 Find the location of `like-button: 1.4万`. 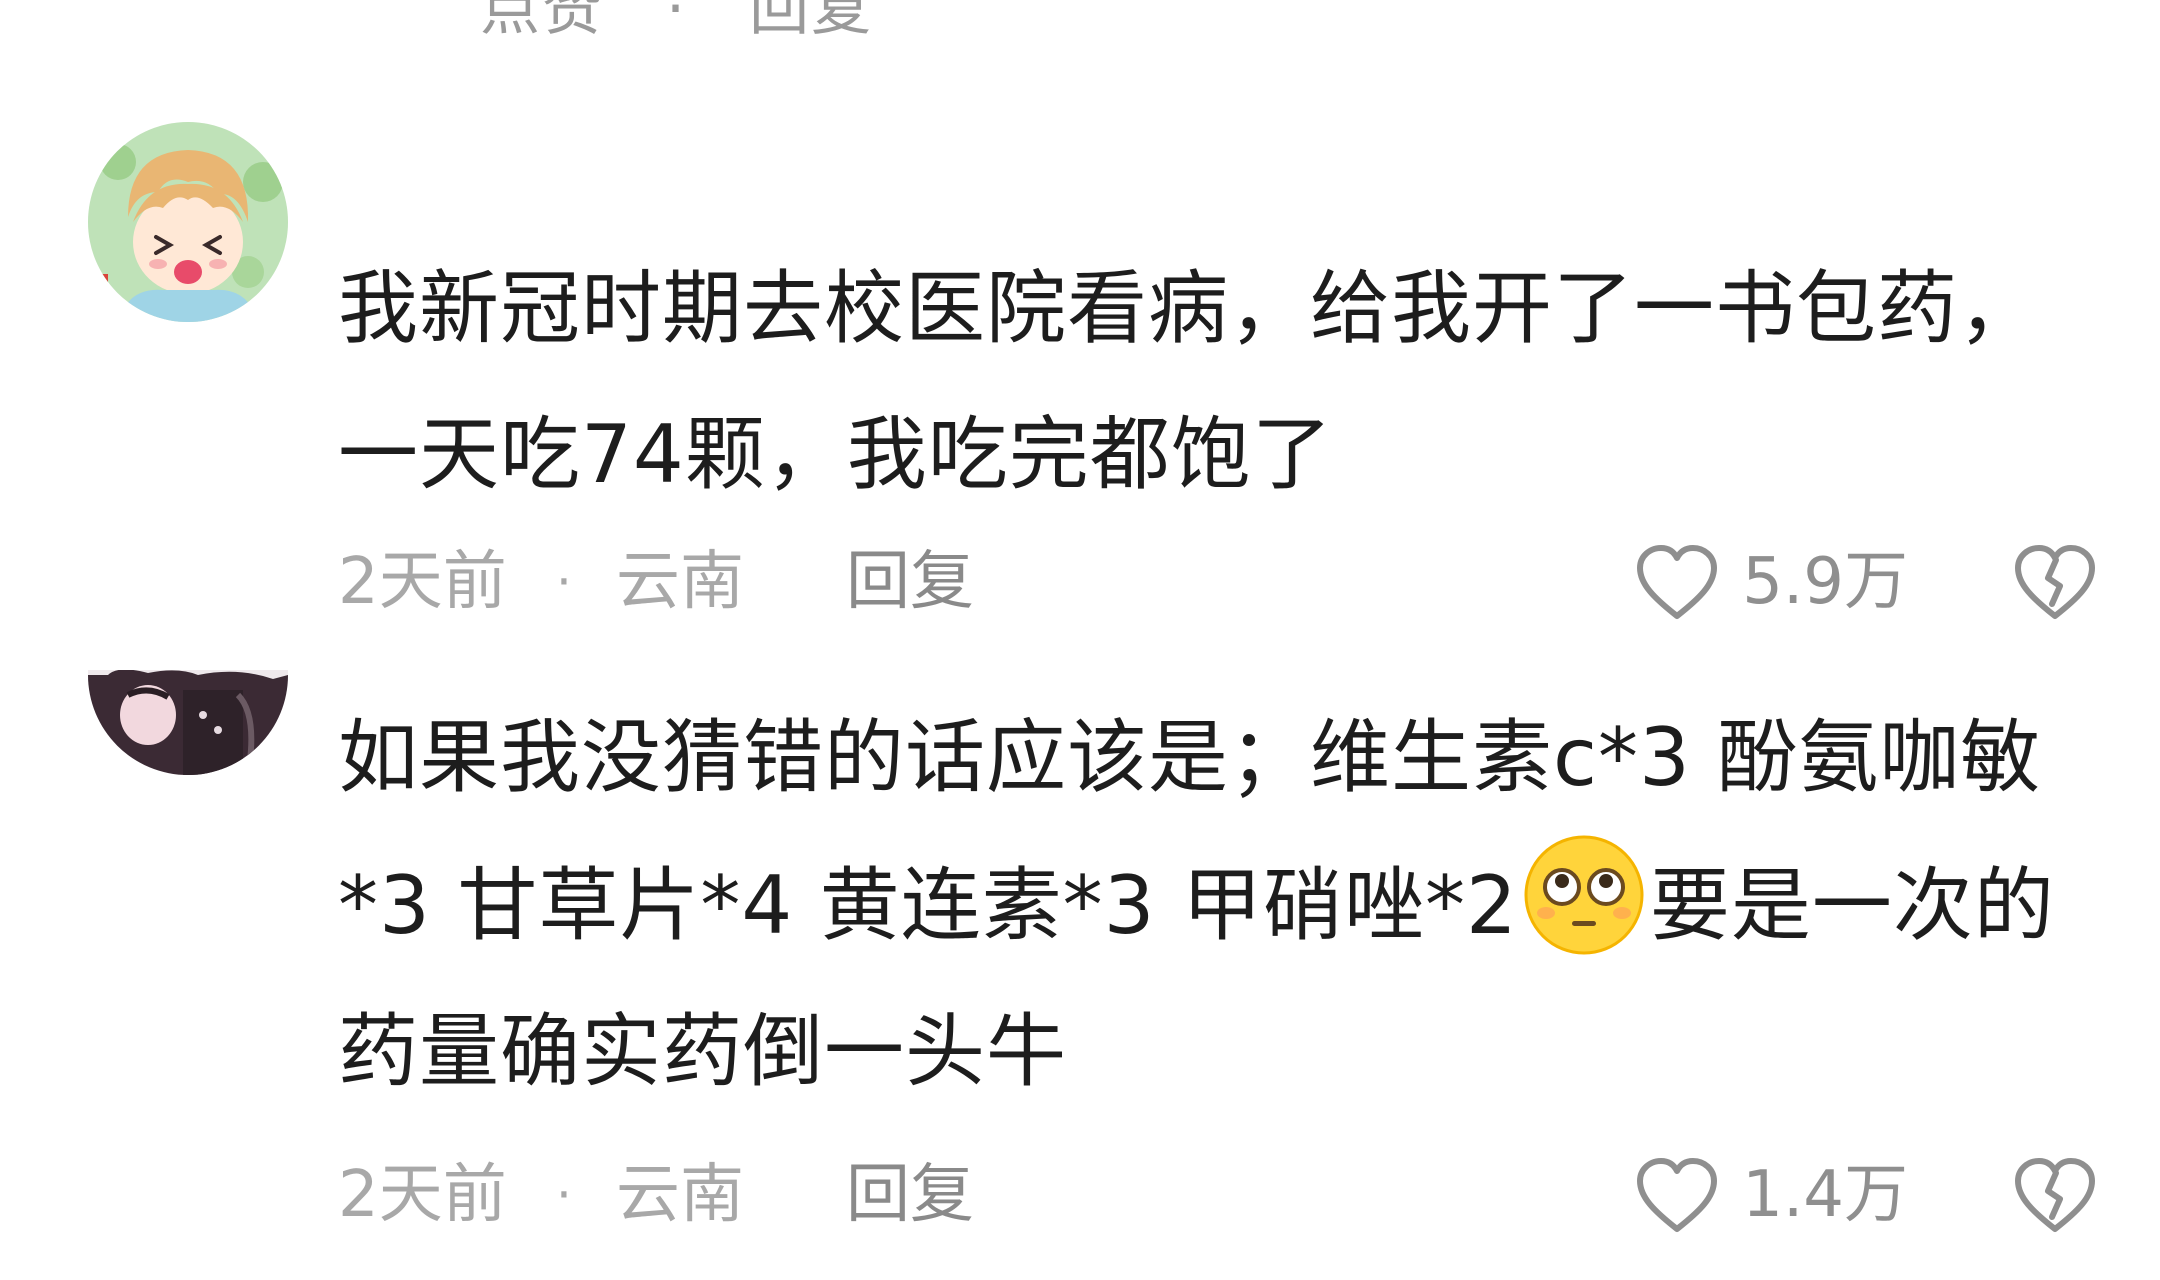

like-button: 1.4万 is located at coordinates (1771, 1195).